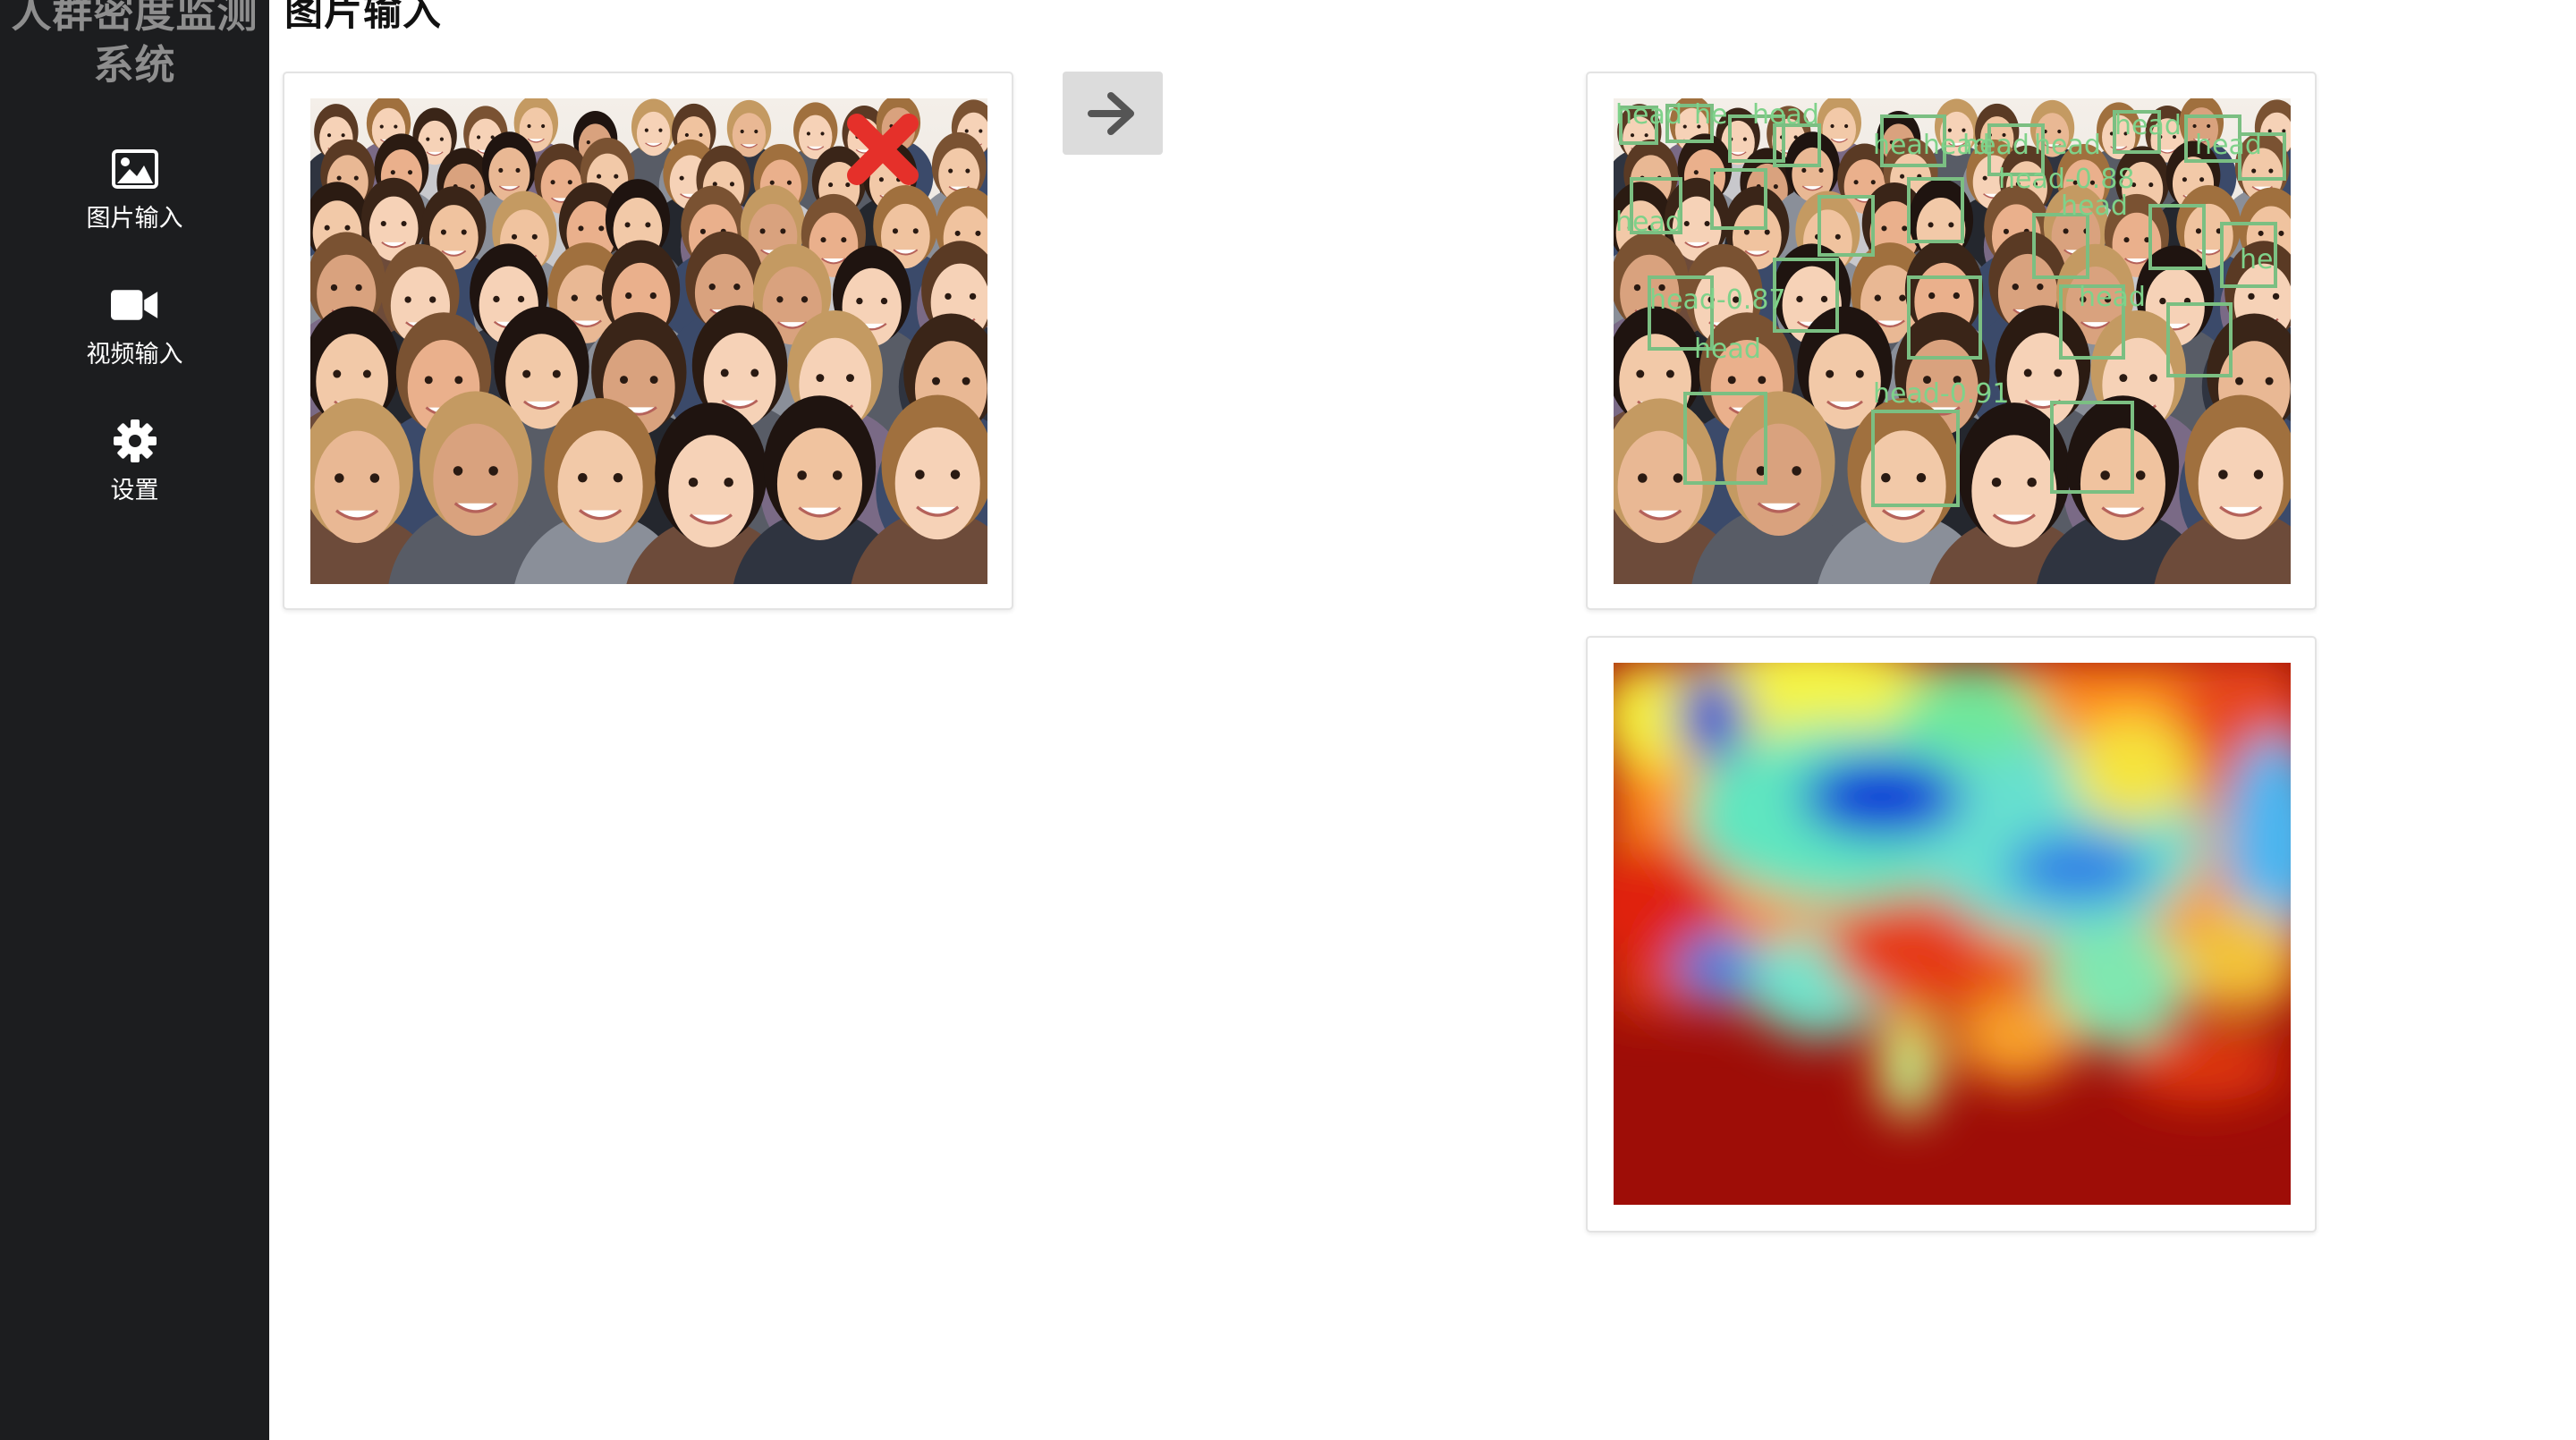 The image size is (2576, 1440). I want to click on sidebar-item-label: 设置, so click(134, 490).